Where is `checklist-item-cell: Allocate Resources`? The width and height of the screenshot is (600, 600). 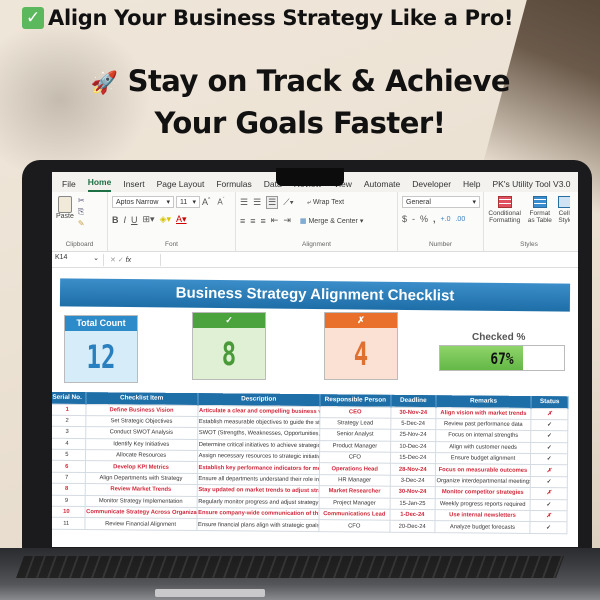
checklist-item-cell: Allocate Resources is located at coordinates (141, 455).